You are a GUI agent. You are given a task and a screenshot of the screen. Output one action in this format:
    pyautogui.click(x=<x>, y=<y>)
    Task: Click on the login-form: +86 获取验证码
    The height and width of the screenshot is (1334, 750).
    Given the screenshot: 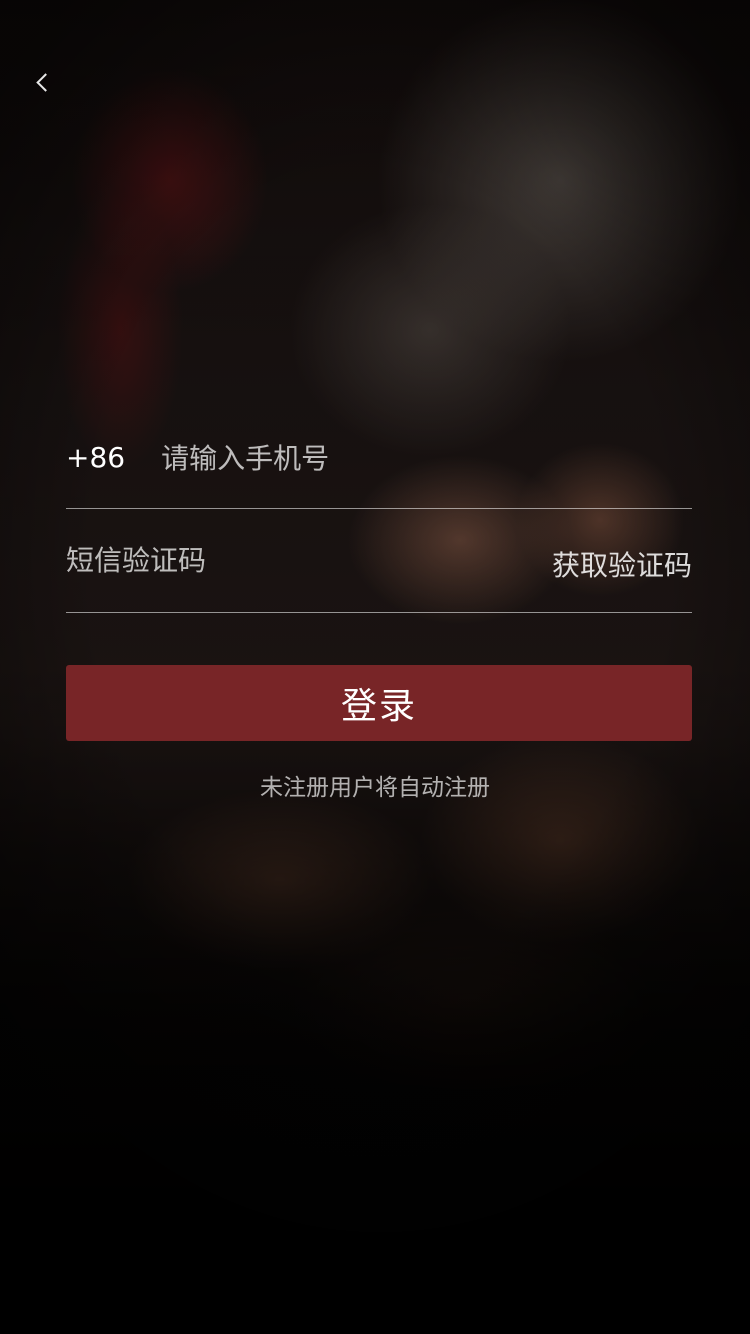 What is the action you would take?
    pyautogui.click(x=379, y=510)
    